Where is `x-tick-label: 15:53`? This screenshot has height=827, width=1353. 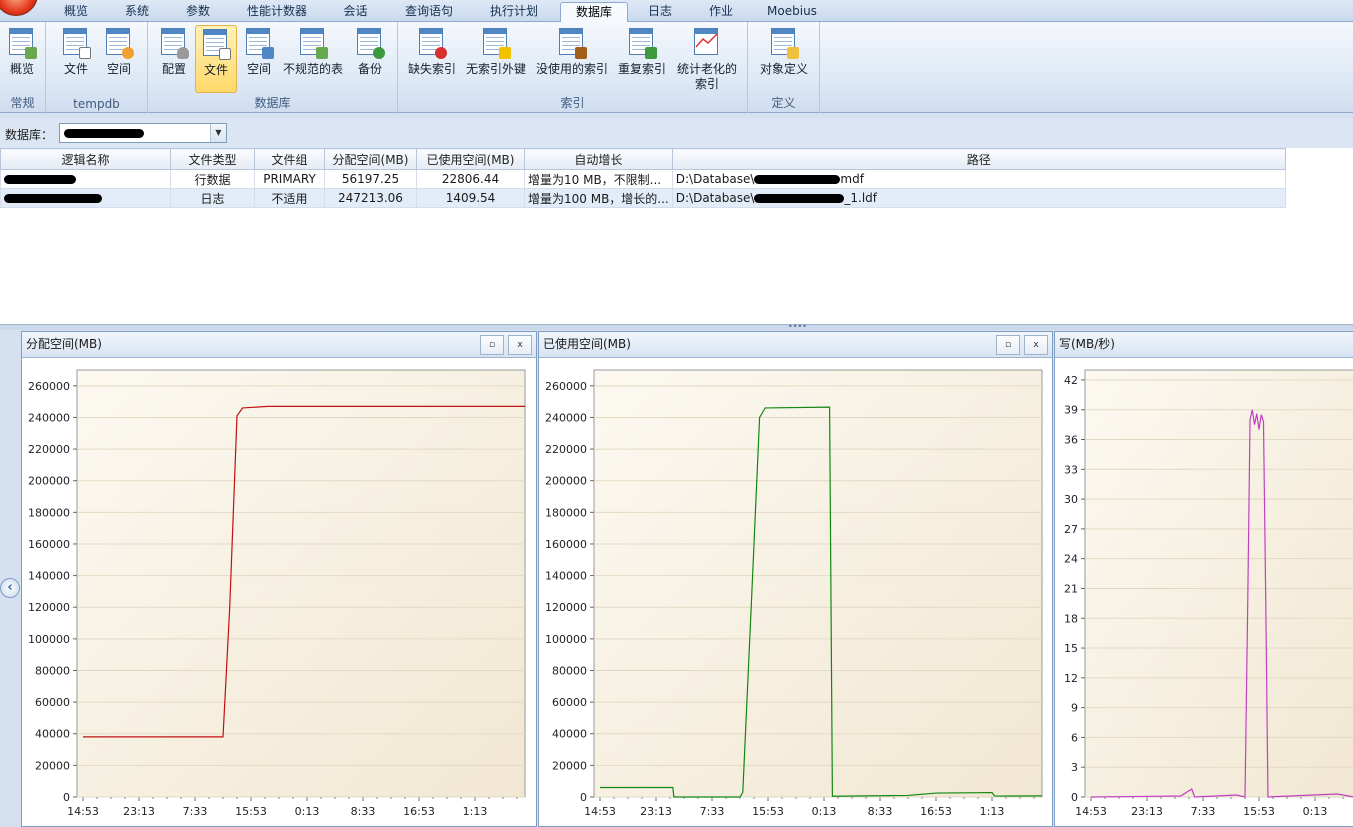
x-tick-label: 15:53 is located at coordinates (251, 811).